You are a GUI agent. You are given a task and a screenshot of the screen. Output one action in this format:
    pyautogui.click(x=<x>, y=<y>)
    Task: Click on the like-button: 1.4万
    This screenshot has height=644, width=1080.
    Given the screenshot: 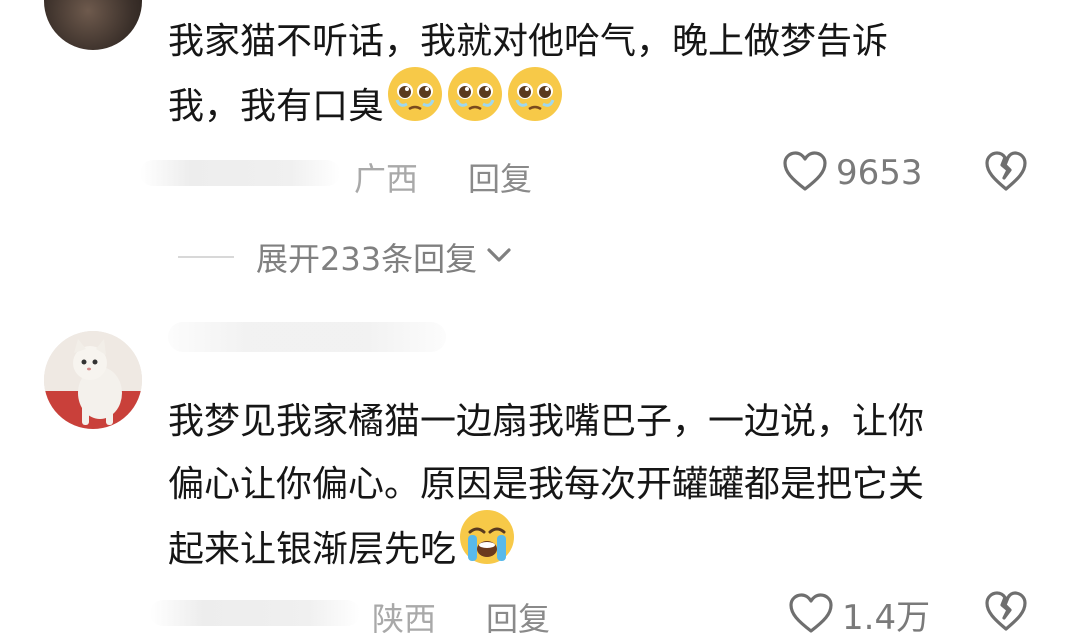 What is the action you would take?
    pyautogui.click(x=859, y=614)
    